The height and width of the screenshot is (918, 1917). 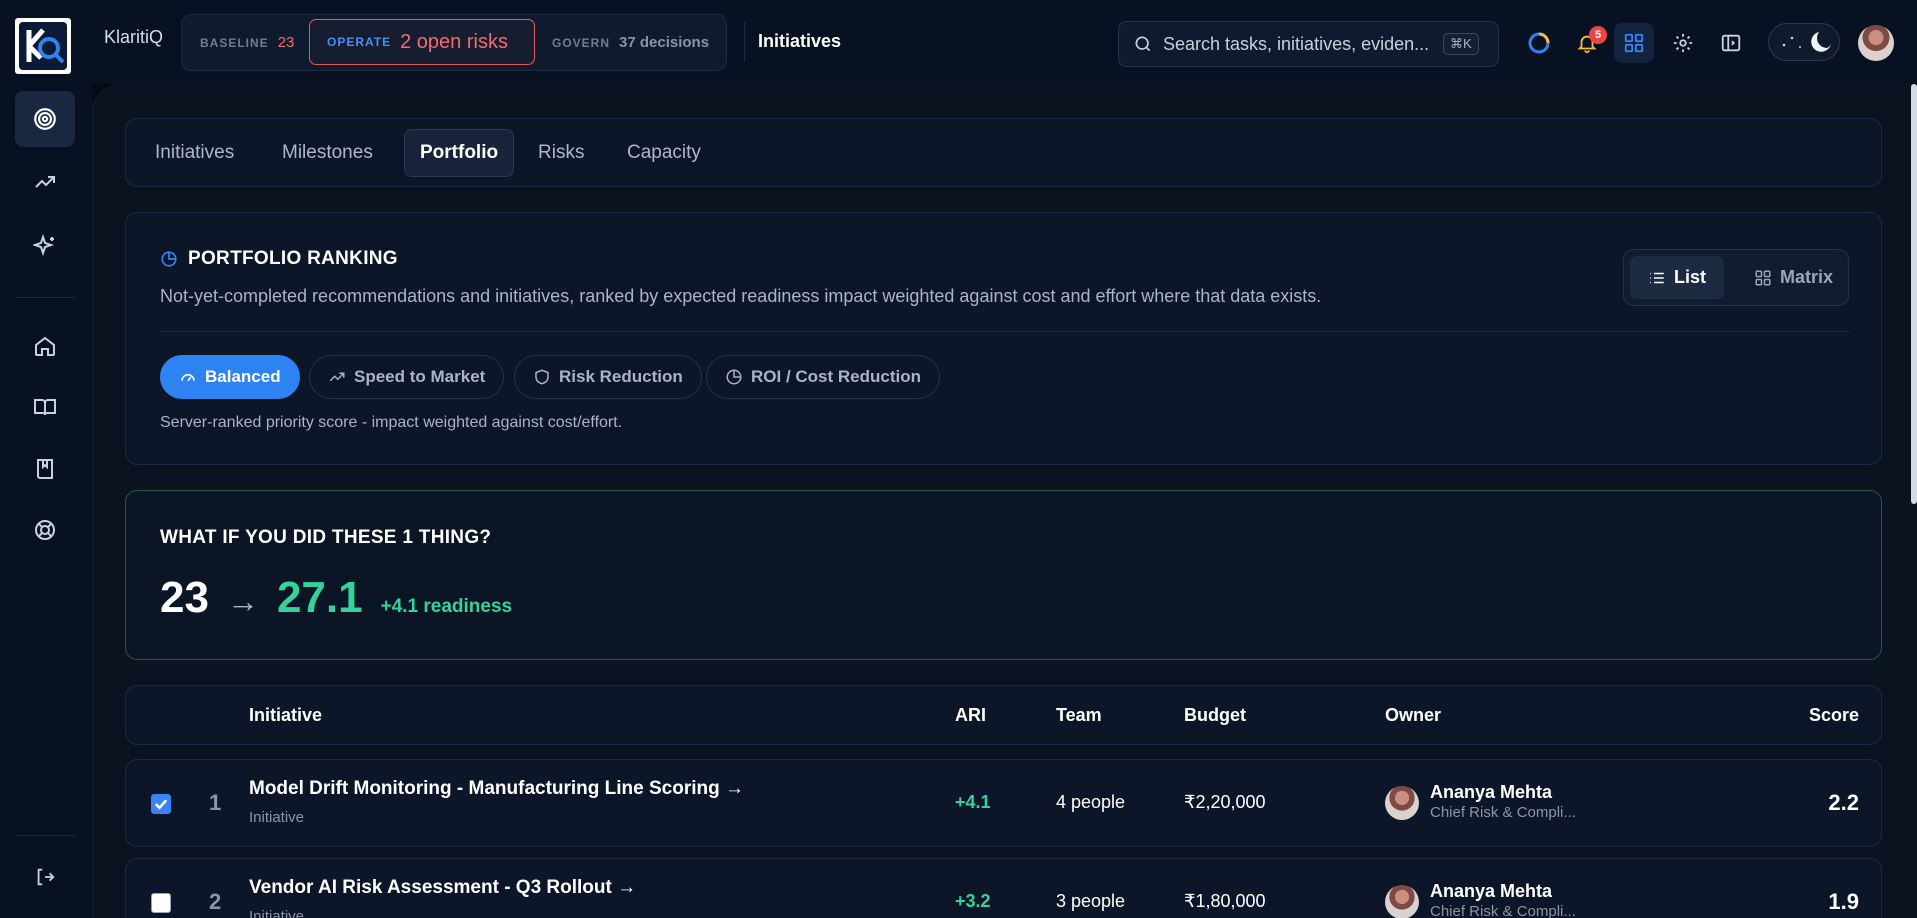 What do you see at coordinates (336, 598) in the screenshot?
I see `readiness-projection: 23 → 27.1 +4.1 readiness` at bounding box center [336, 598].